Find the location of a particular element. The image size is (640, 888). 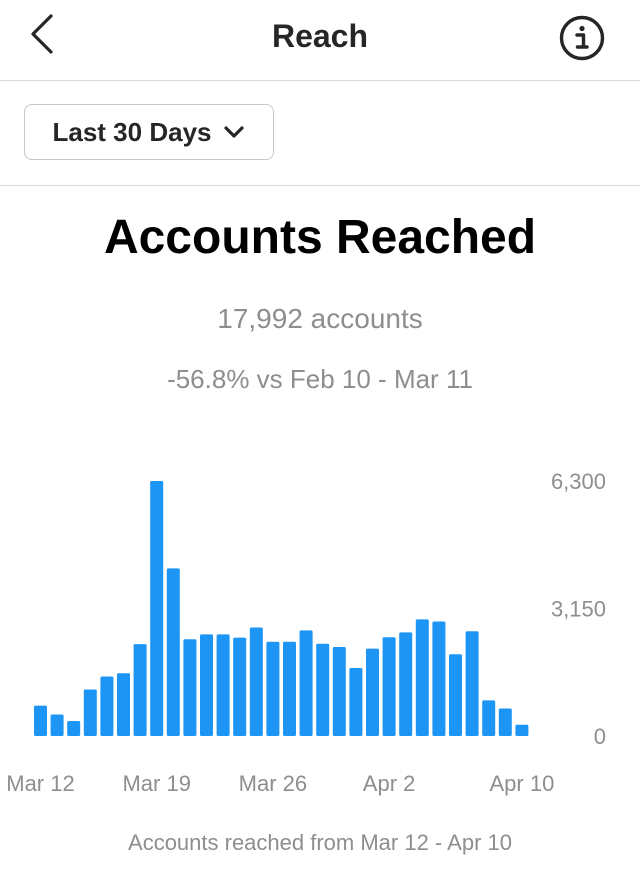

page-title: Reach is located at coordinates (320, 36).